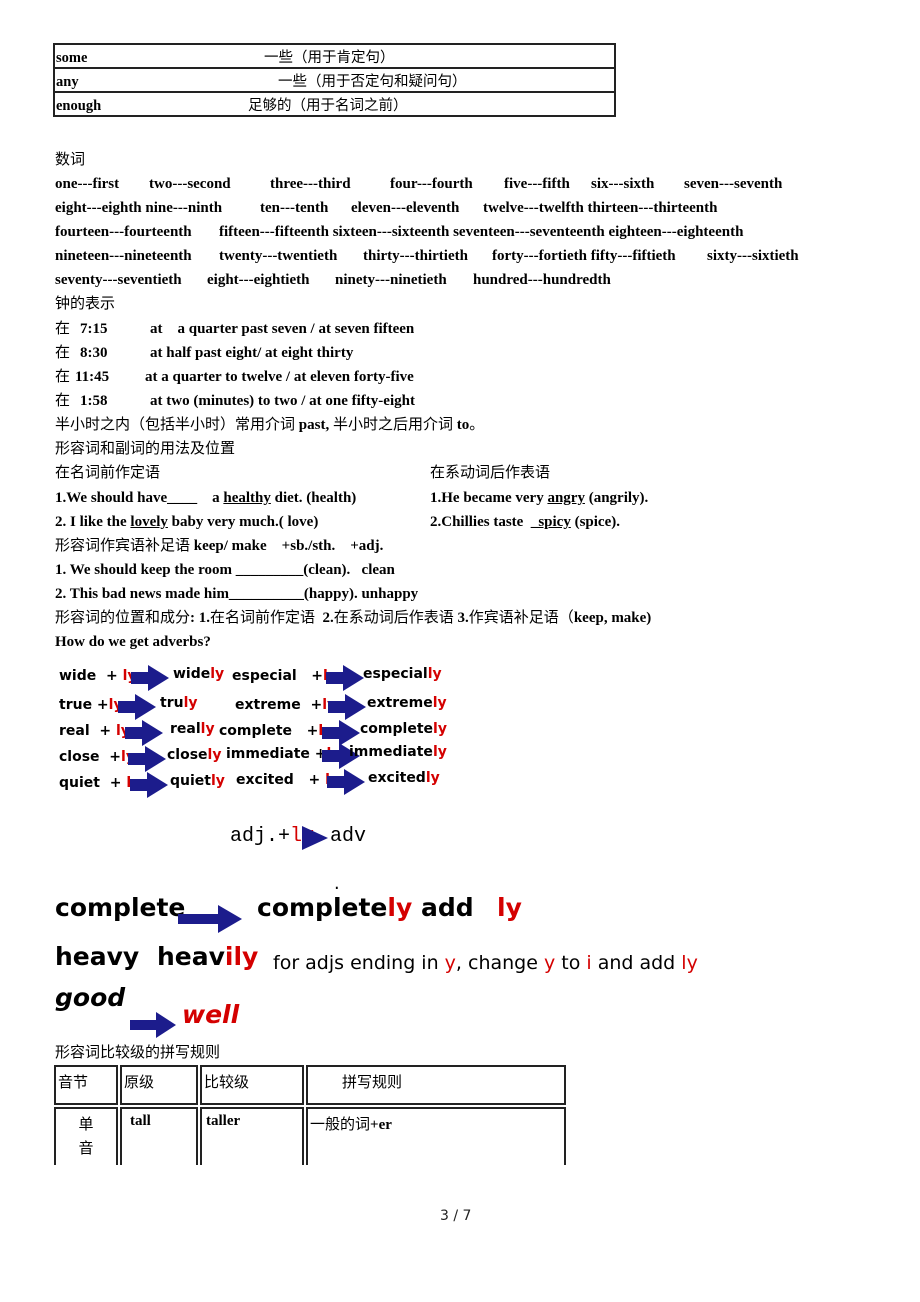 This screenshot has height=1302, width=920. Describe the element at coordinates (285, 705) in the screenshot. I see `adverb-base: extreme +ly` at that location.